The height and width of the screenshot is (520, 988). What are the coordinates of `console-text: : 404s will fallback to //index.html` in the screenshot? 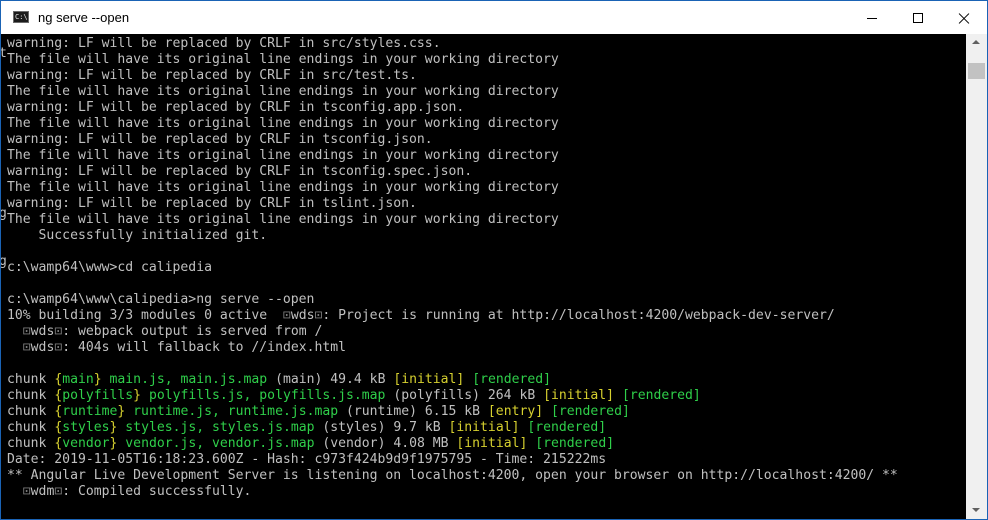 It's located at (204, 347).